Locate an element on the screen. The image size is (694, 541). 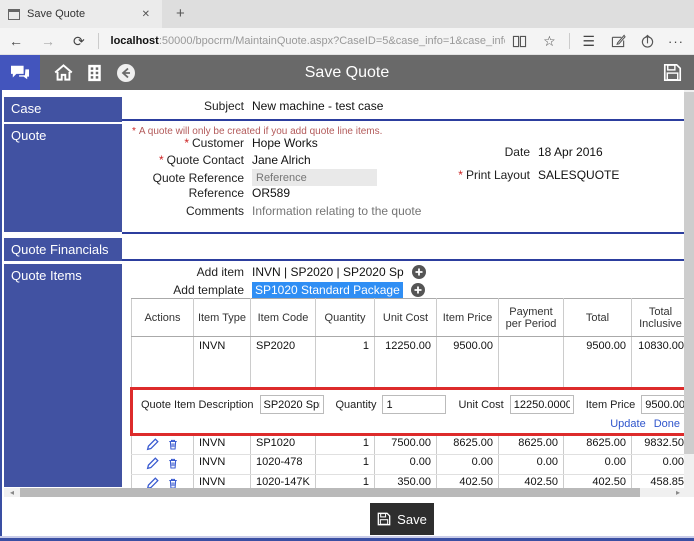
done-link: Done is located at coordinates (667, 424).